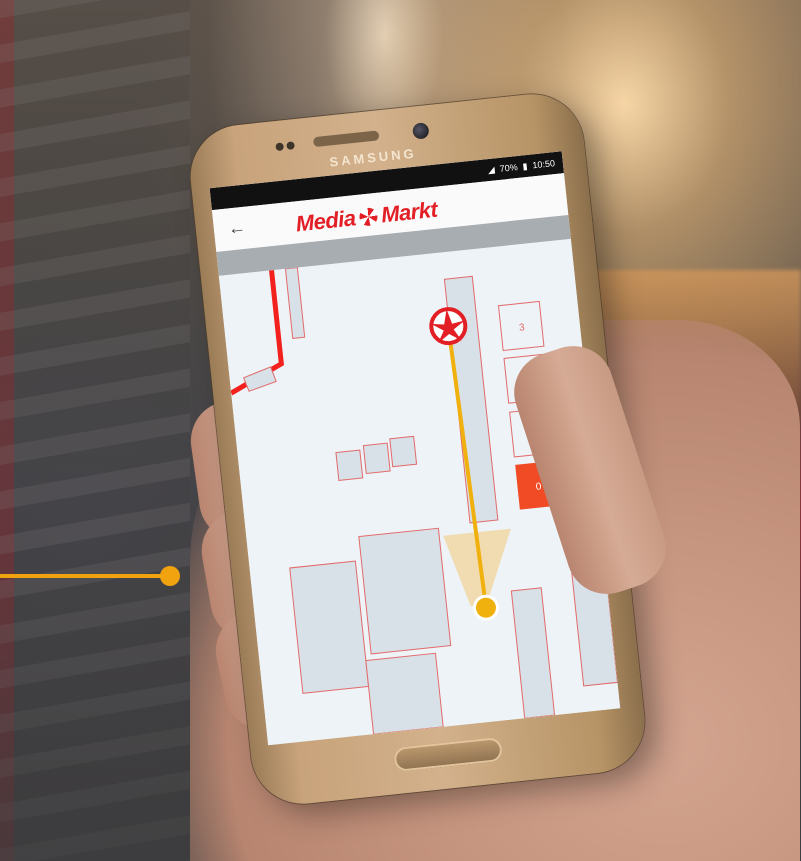 The image size is (801, 861). I want to click on logo-text-right: Markt, so click(409, 212).